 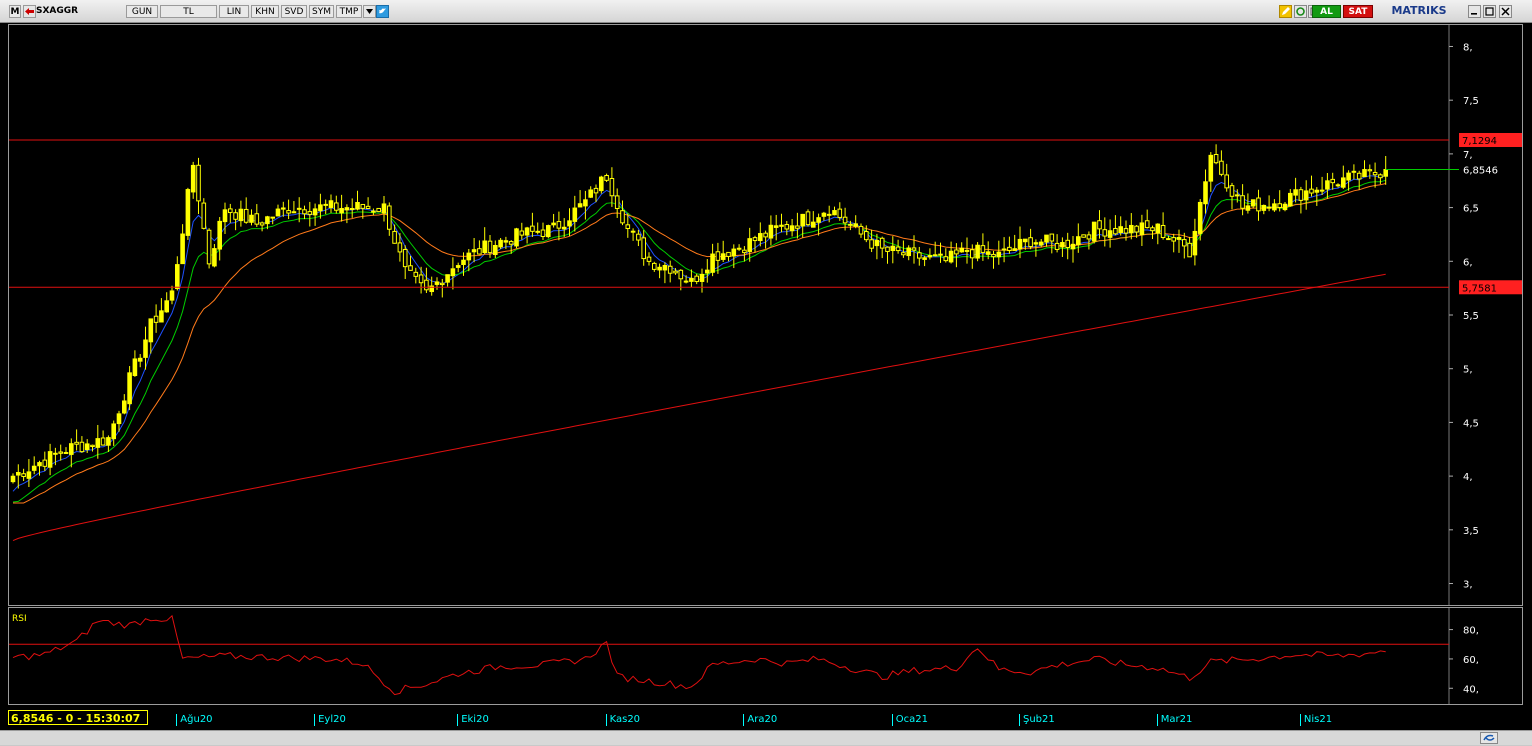 I want to click on horizontal-scrollbar, so click(x=766, y=737).